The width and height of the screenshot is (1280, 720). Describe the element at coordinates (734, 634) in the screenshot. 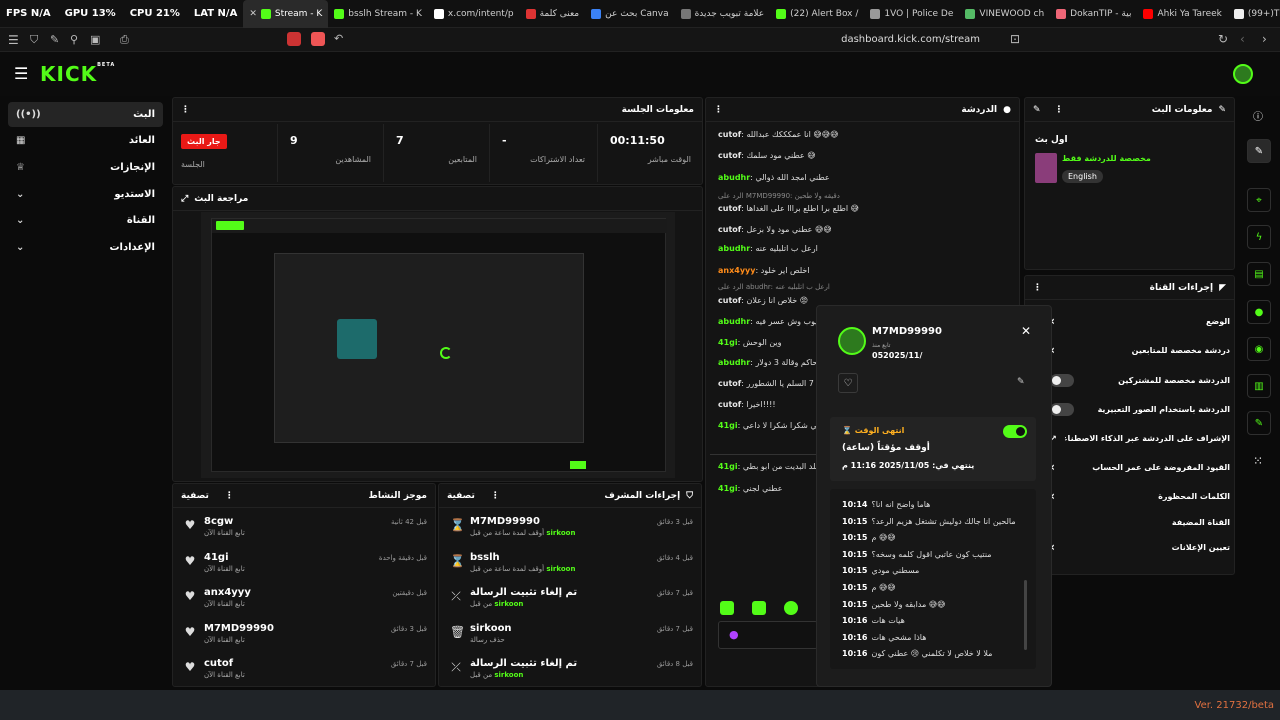

I see `mic-icon: ●` at that location.